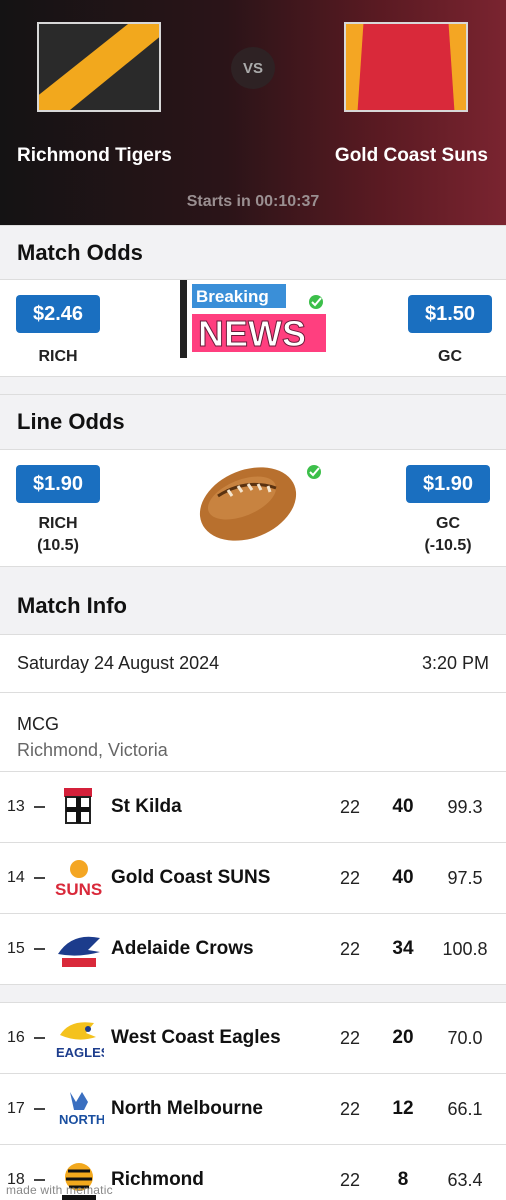 This screenshot has width=506, height=1200. I want to click on match-time: 3:20 PM, so click(455, 663).